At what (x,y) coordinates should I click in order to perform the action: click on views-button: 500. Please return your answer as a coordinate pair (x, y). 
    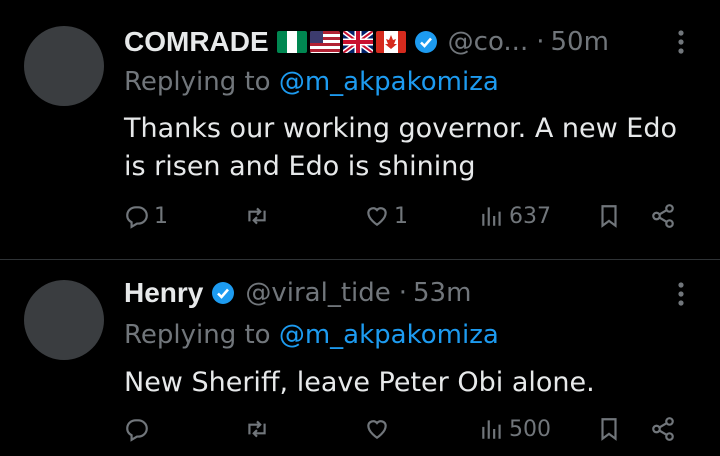
    Looking at the image, I should click on (515, 429).